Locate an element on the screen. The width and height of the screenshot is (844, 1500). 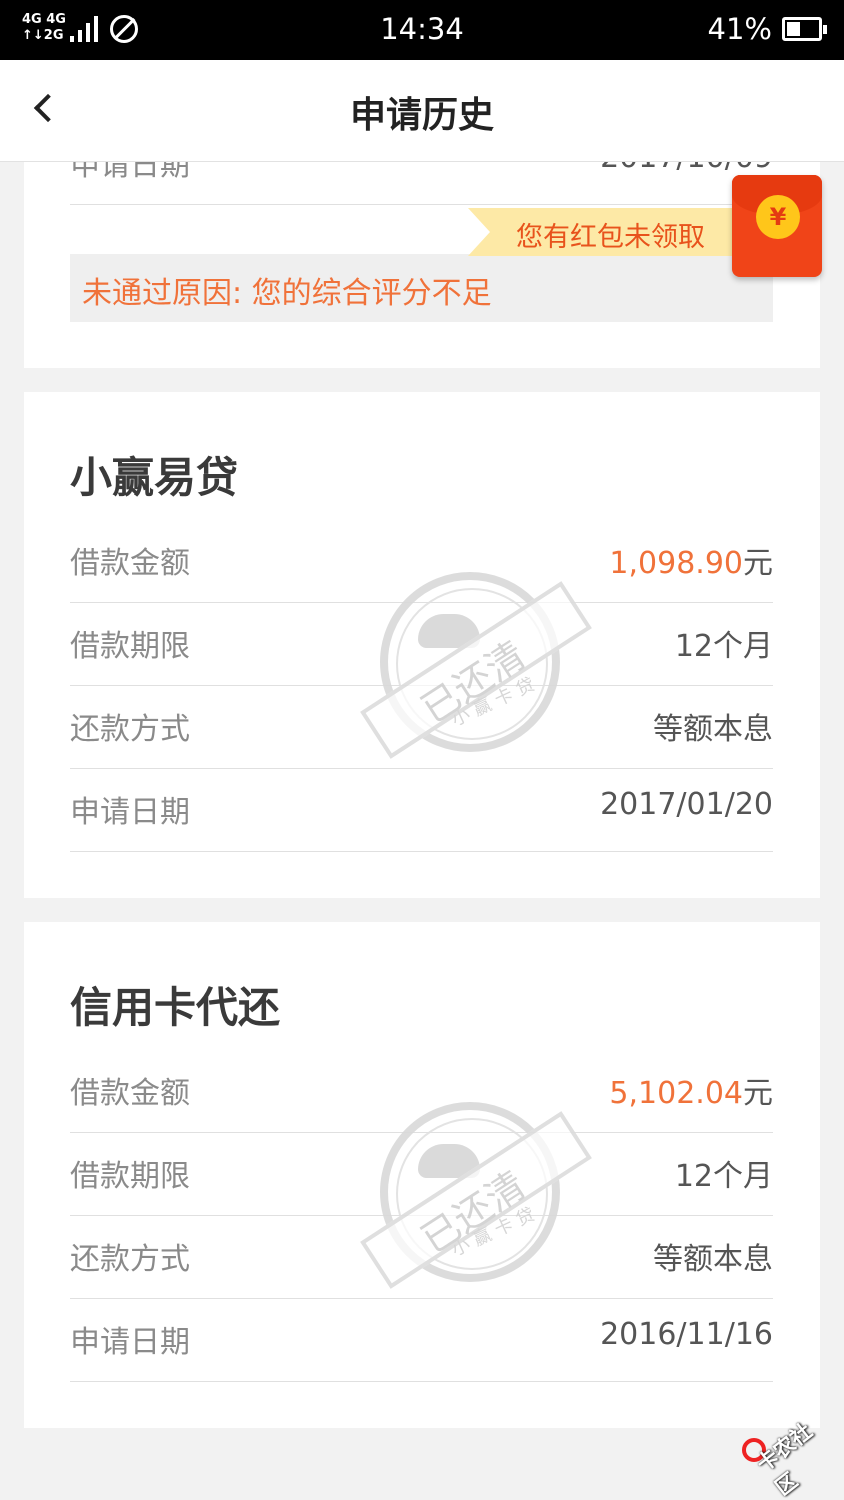
app-header: 申请历史 is located at coordinates (422, 111).